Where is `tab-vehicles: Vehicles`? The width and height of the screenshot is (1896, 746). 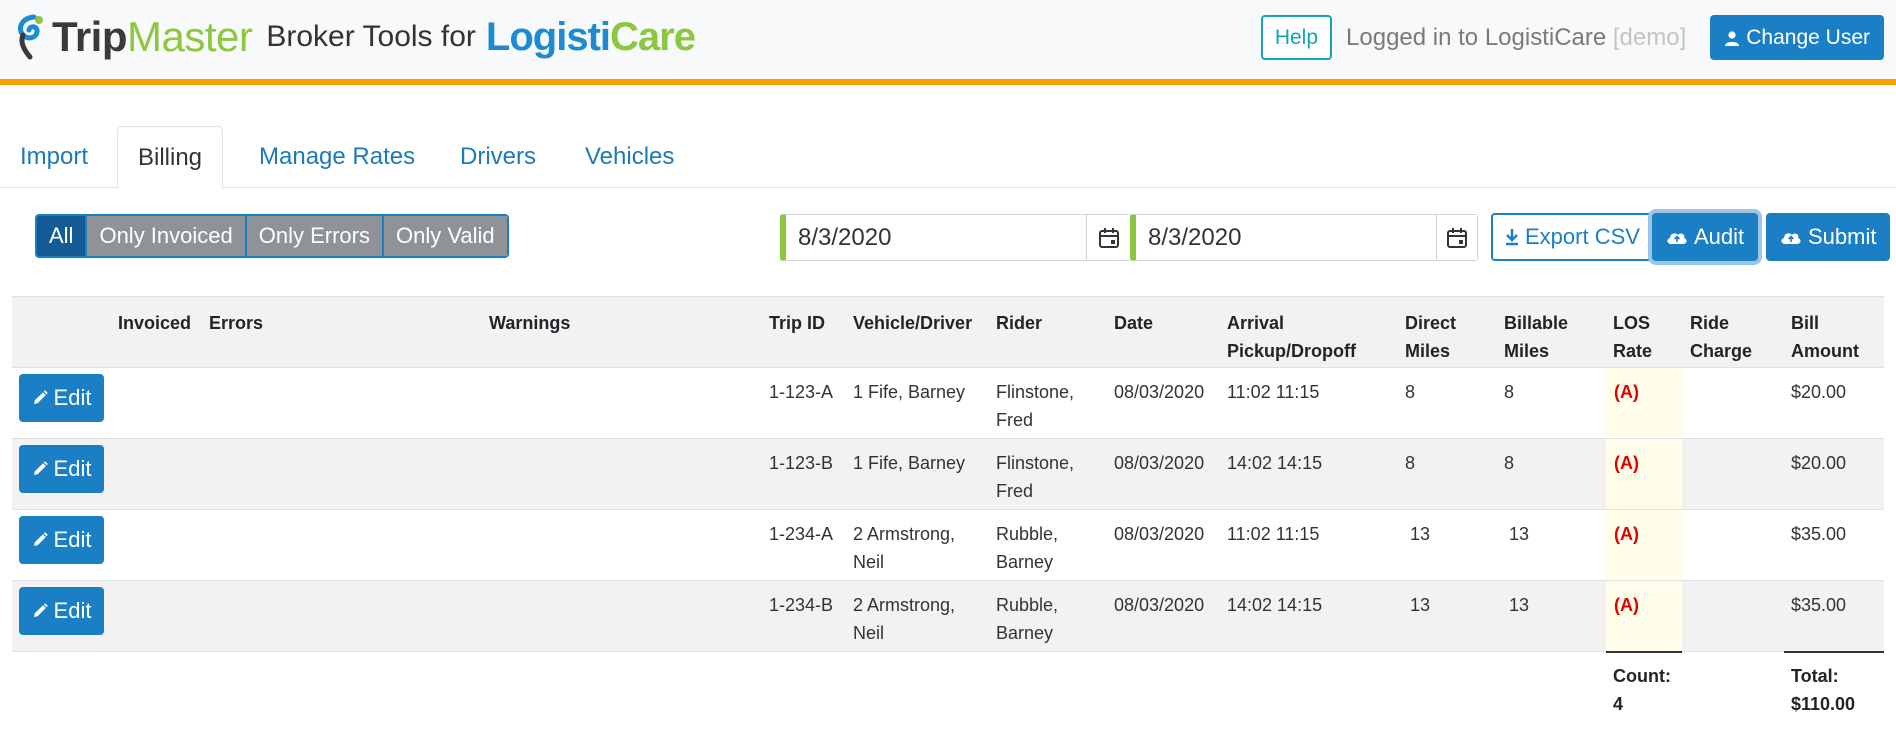
tab-vehicles: Vehicles is located at coordinates (629, 157).